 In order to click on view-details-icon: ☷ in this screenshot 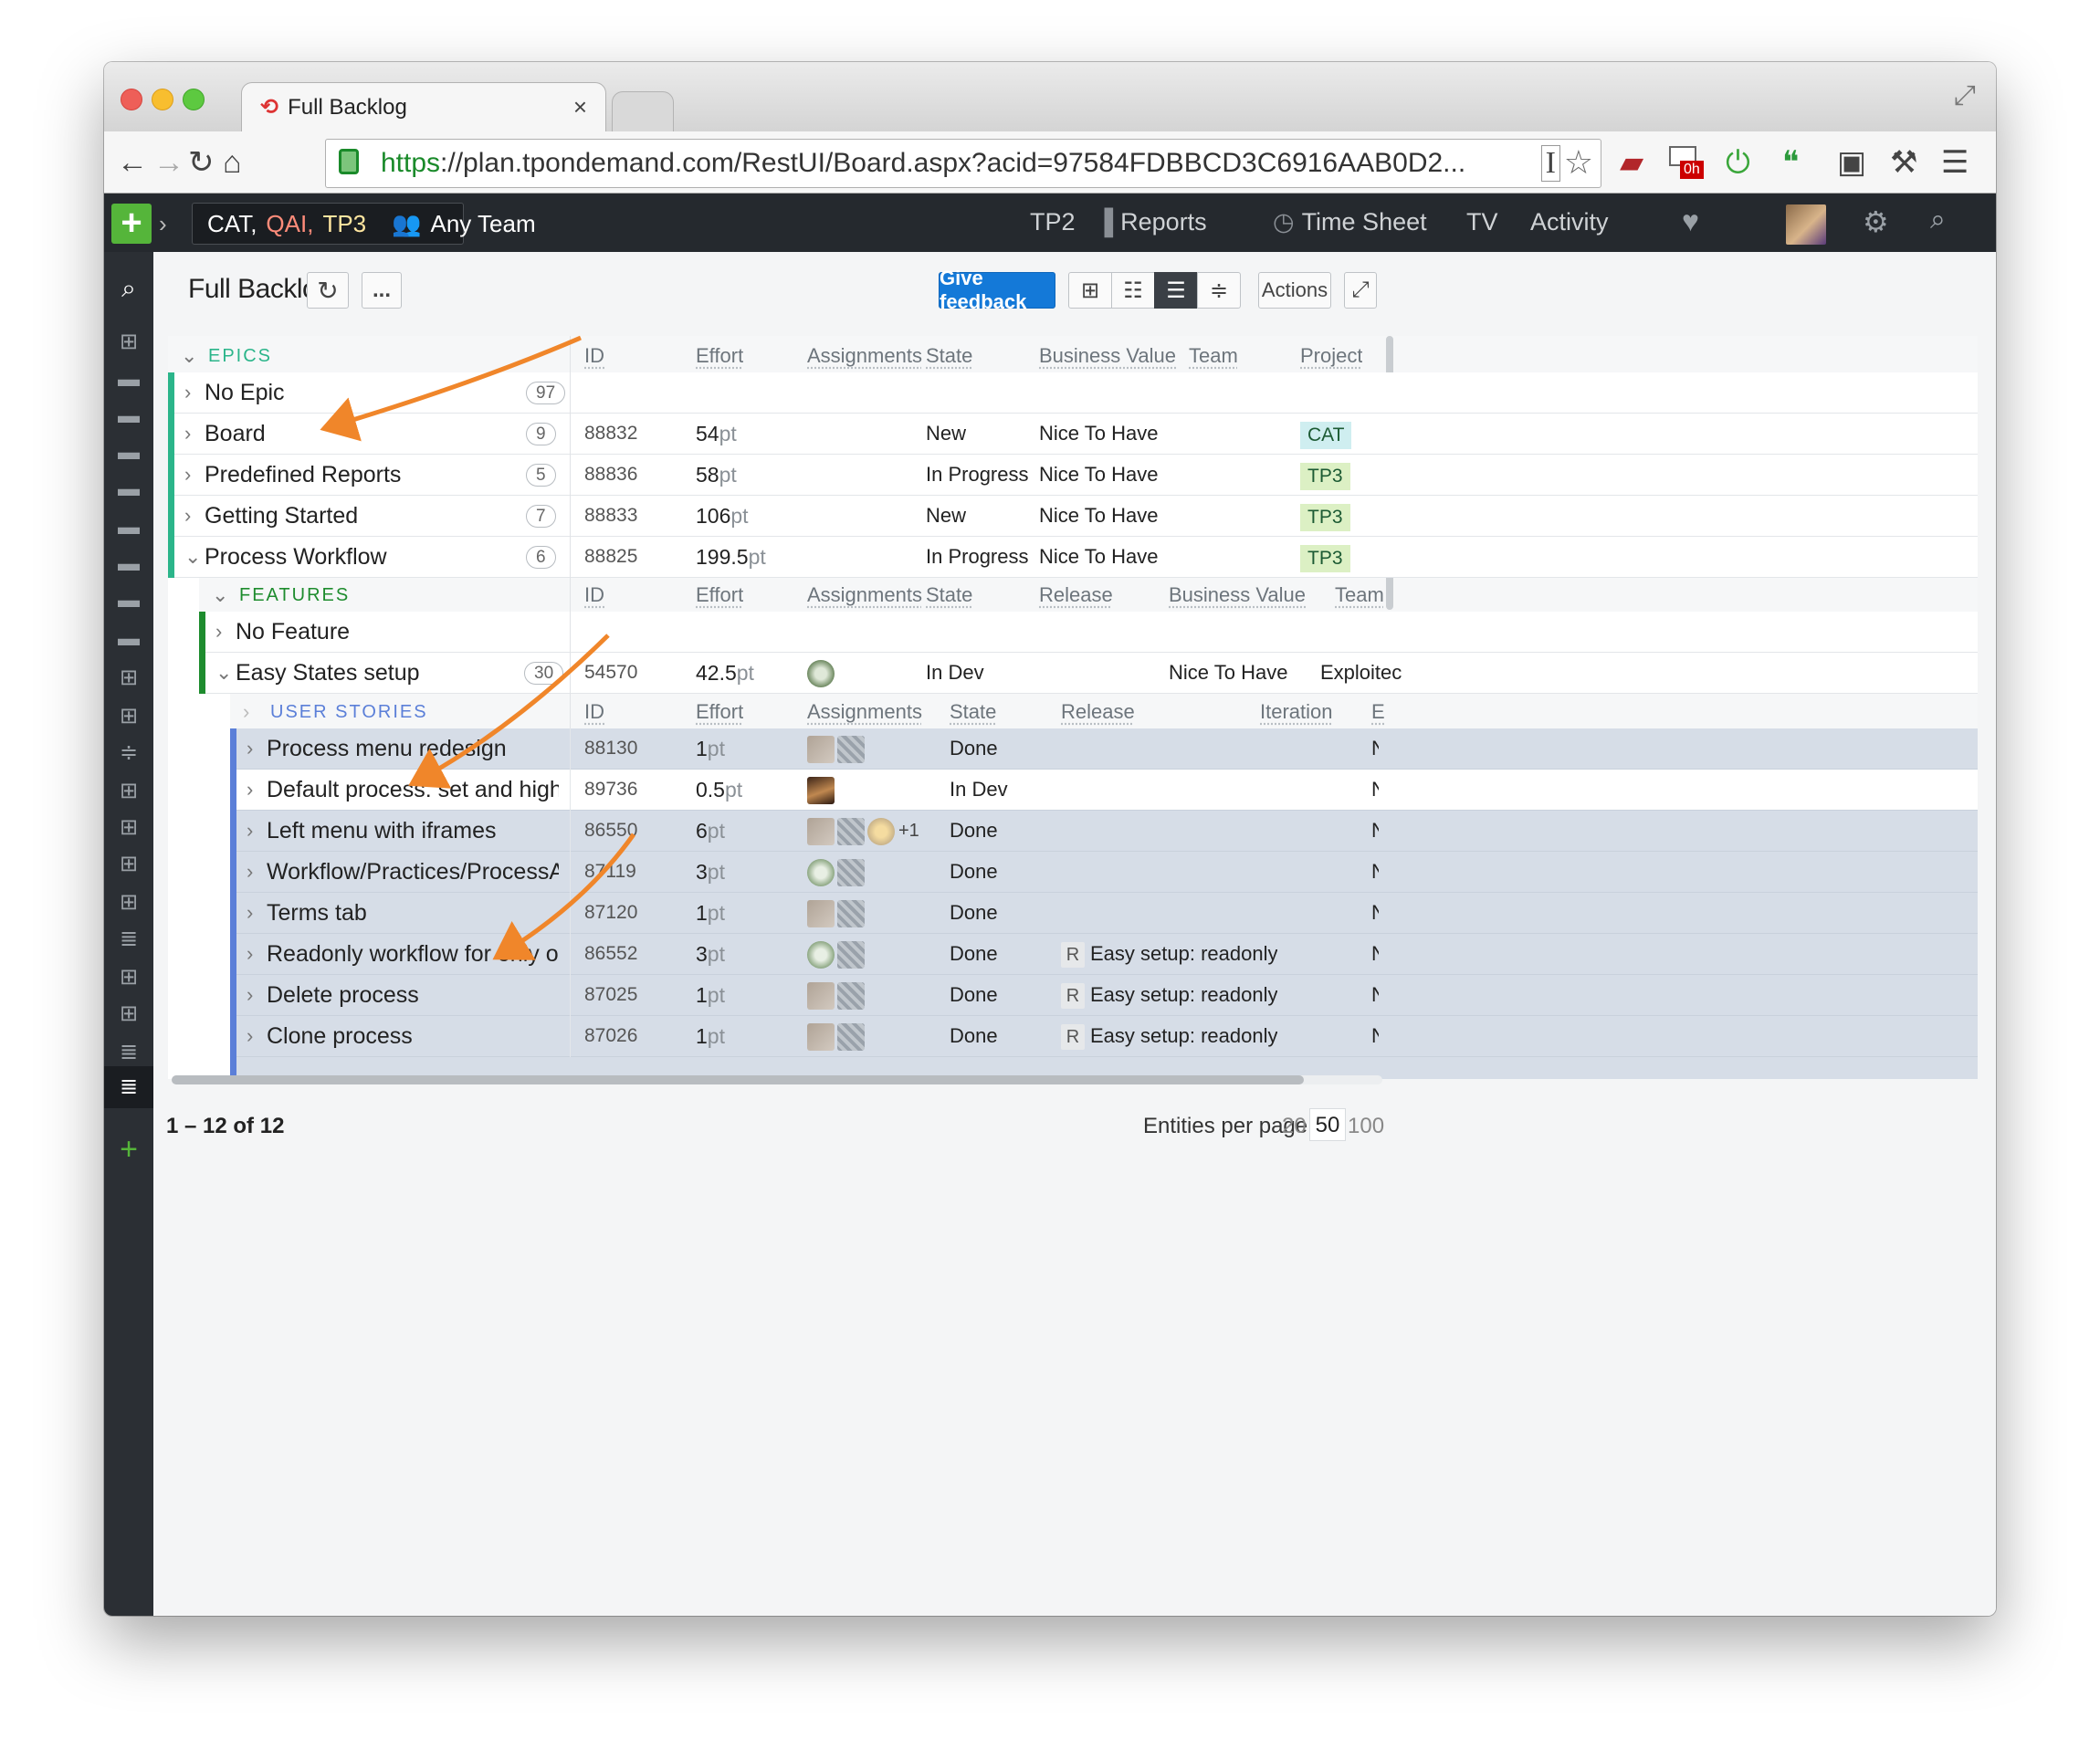, I will do `click(1133, 290)`.